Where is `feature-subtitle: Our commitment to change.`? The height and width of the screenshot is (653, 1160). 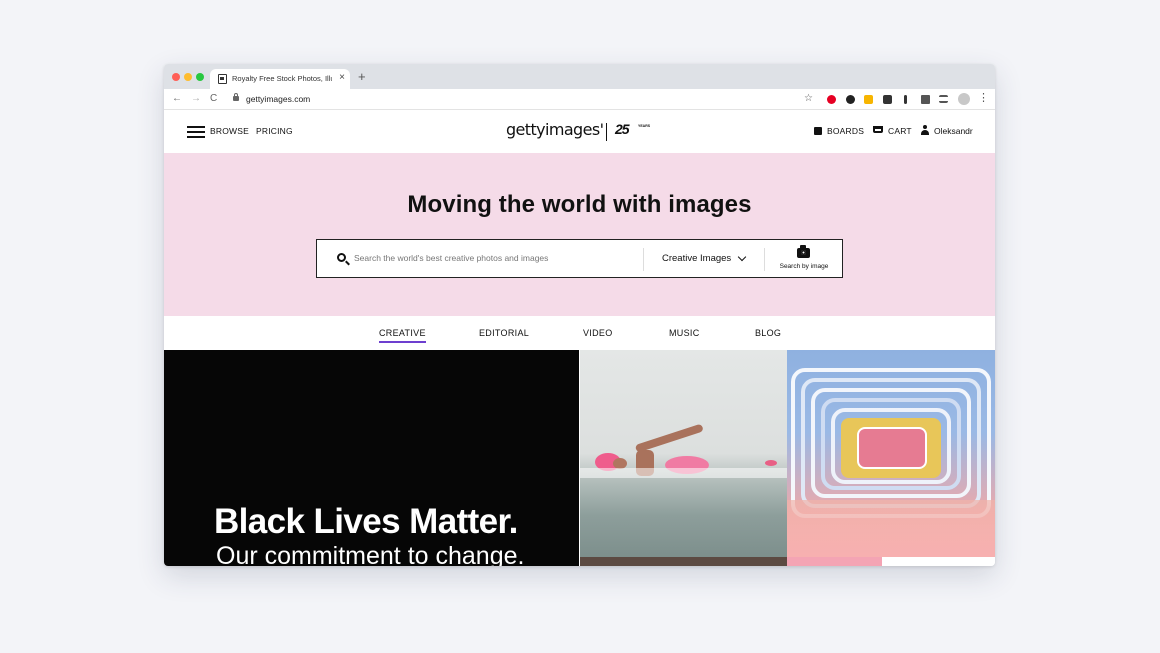
feature-subtitle: Our commitment to change. is located at coordinates (370, 554).